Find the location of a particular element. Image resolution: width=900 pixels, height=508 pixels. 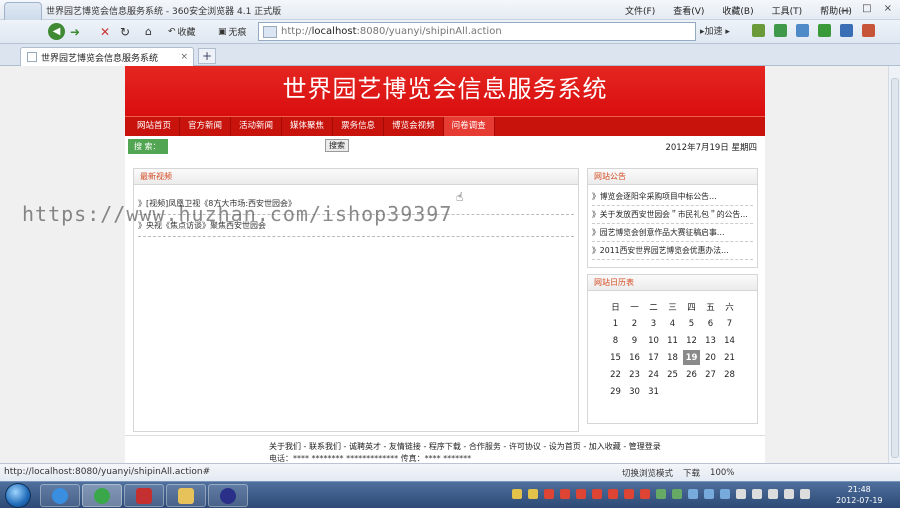

scrollbar-thumb is located at coordinates (895, 268).